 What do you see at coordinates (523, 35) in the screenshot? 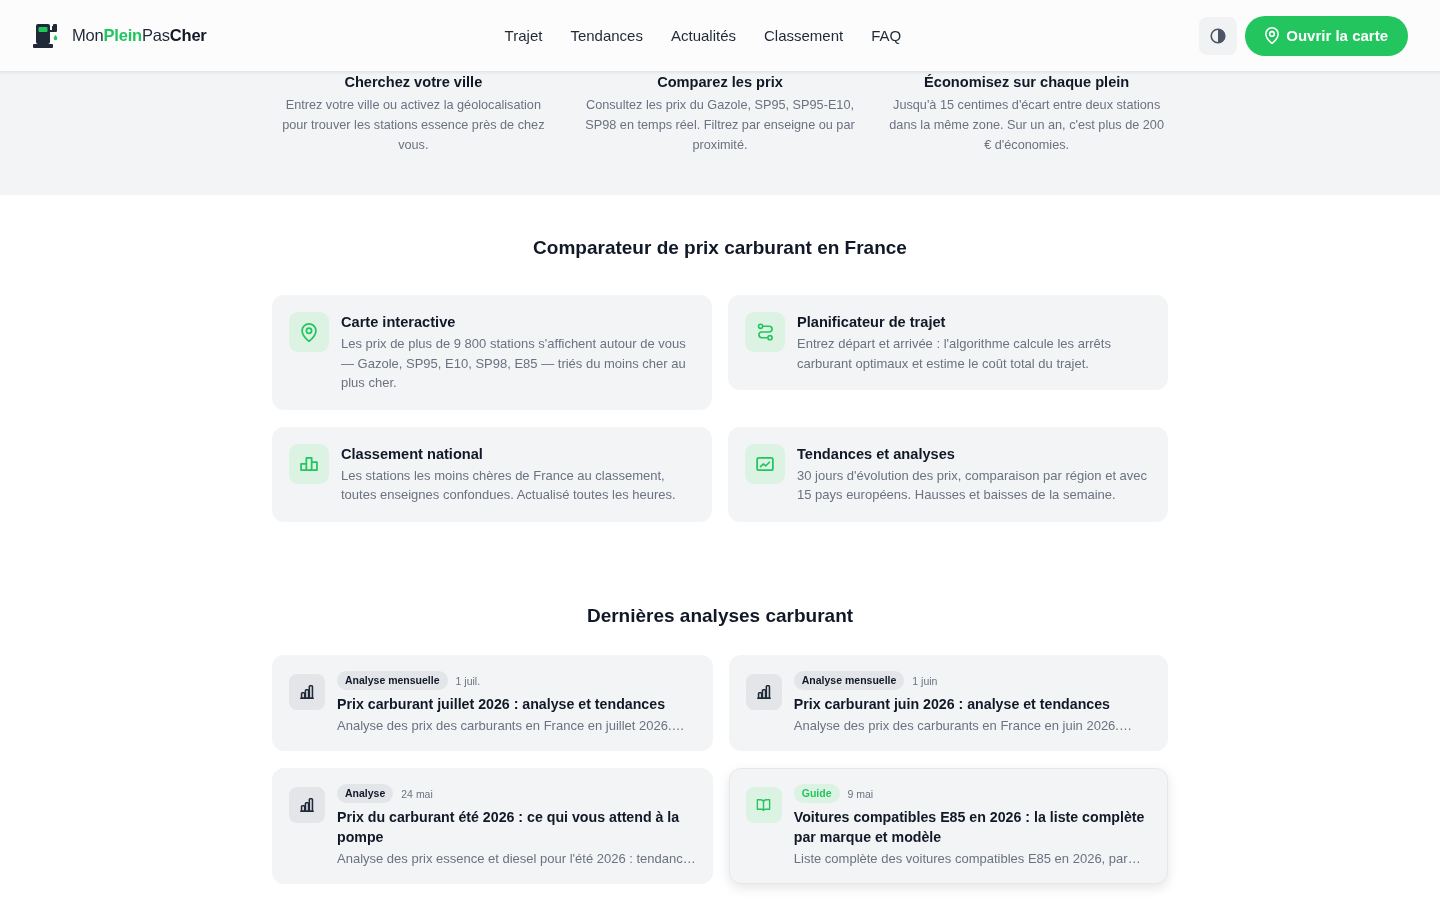
I see `nav-link: Trajet` at bounding box center [523, 35].